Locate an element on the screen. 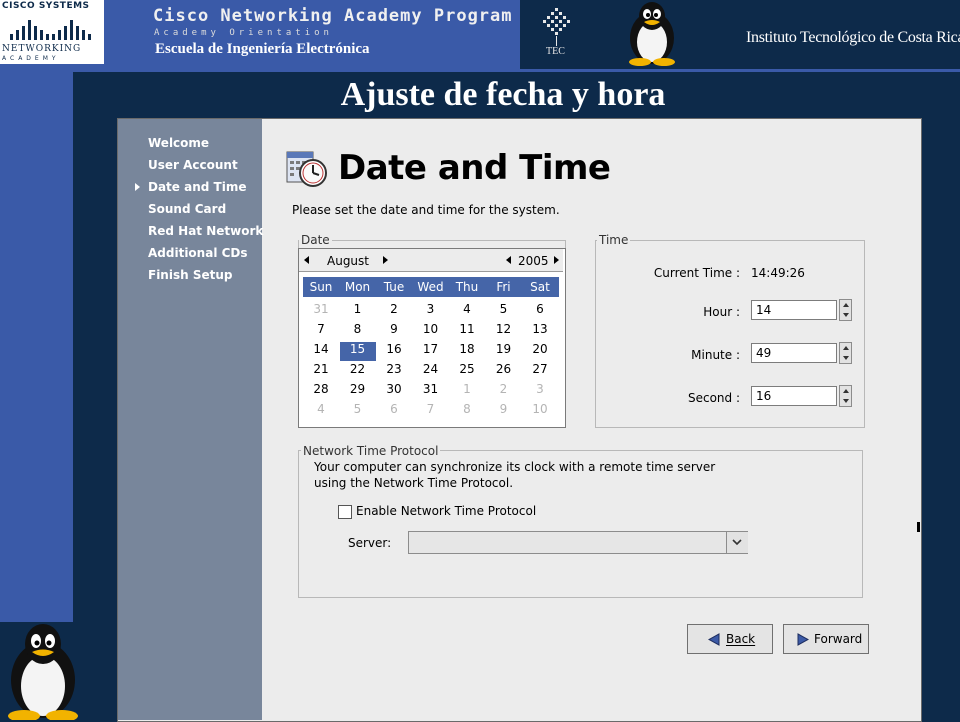  day-name-tue: Tue is located at coordinates (394, 287).